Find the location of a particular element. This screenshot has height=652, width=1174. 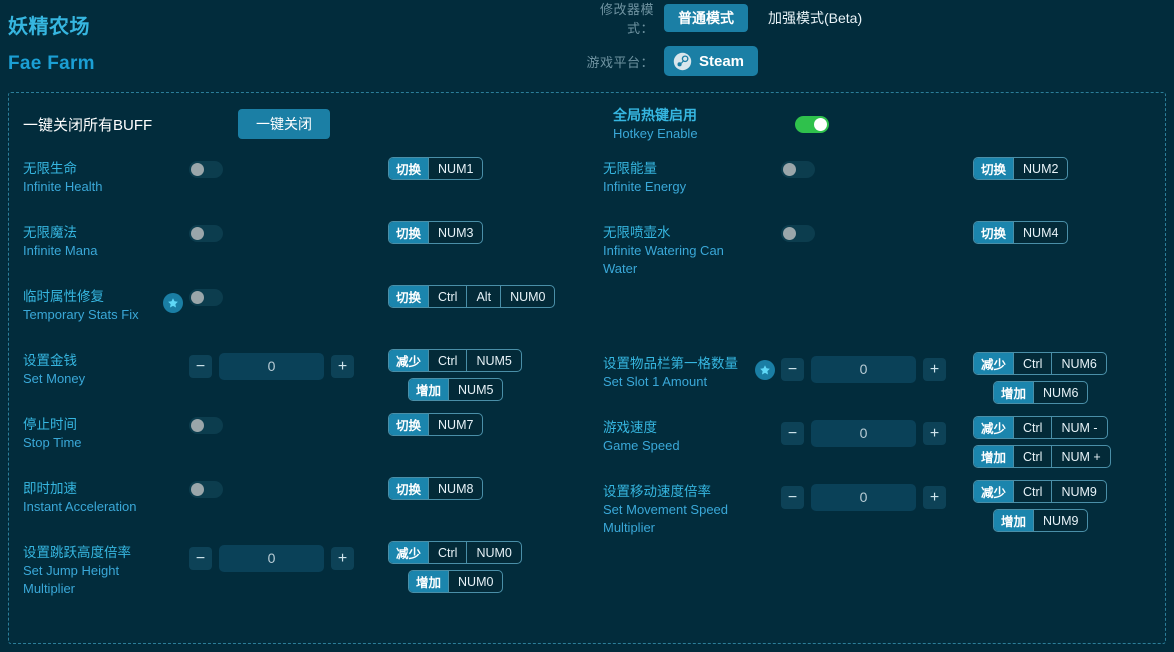

hotkey-chip-row-0: 切换 NUM3 is located at coordinates (436, 232).